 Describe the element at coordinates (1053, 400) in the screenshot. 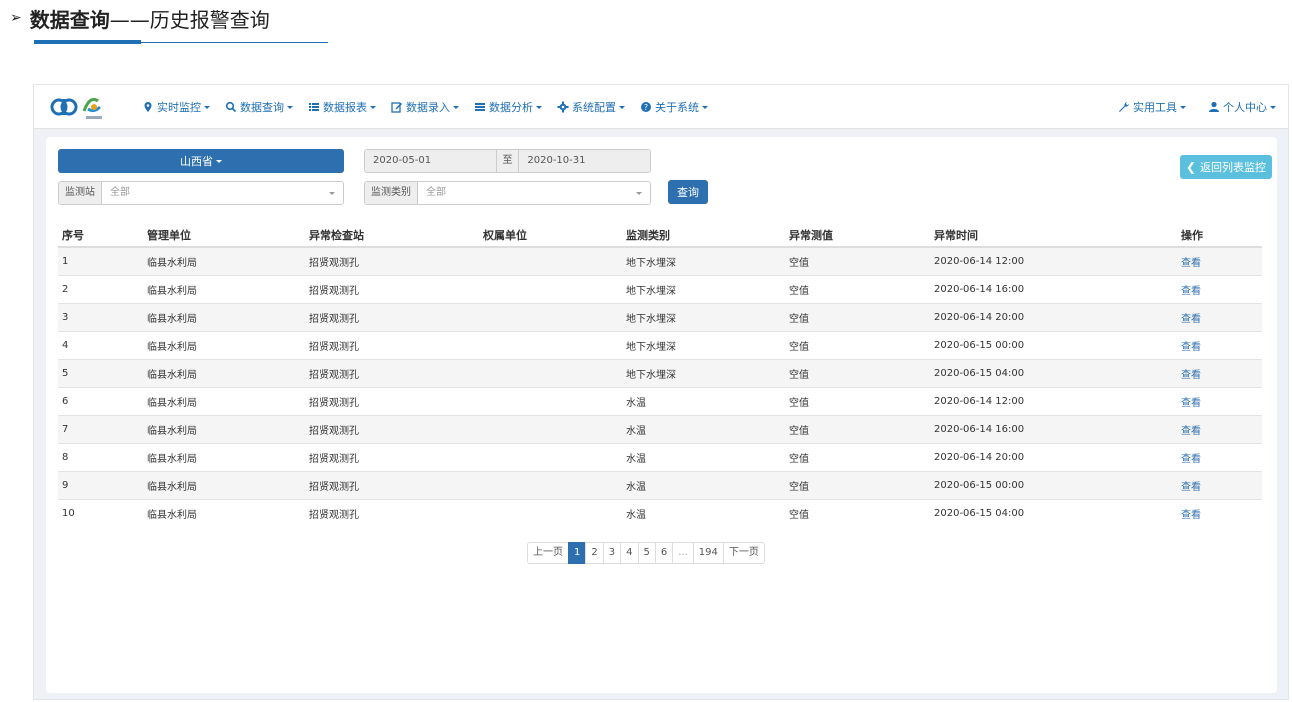

I see `abnormal-time: 2020-06-14 12:00` at that location.